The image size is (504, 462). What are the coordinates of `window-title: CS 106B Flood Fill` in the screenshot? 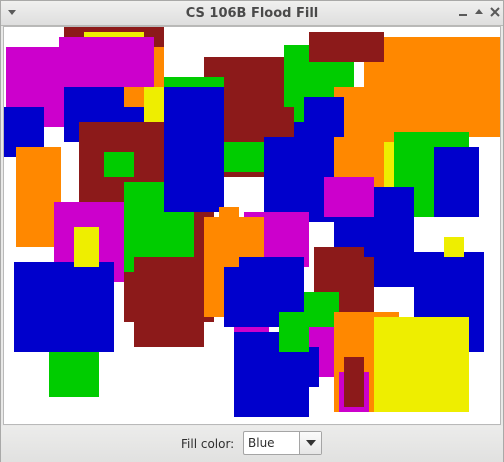 It's located at (252, 13).